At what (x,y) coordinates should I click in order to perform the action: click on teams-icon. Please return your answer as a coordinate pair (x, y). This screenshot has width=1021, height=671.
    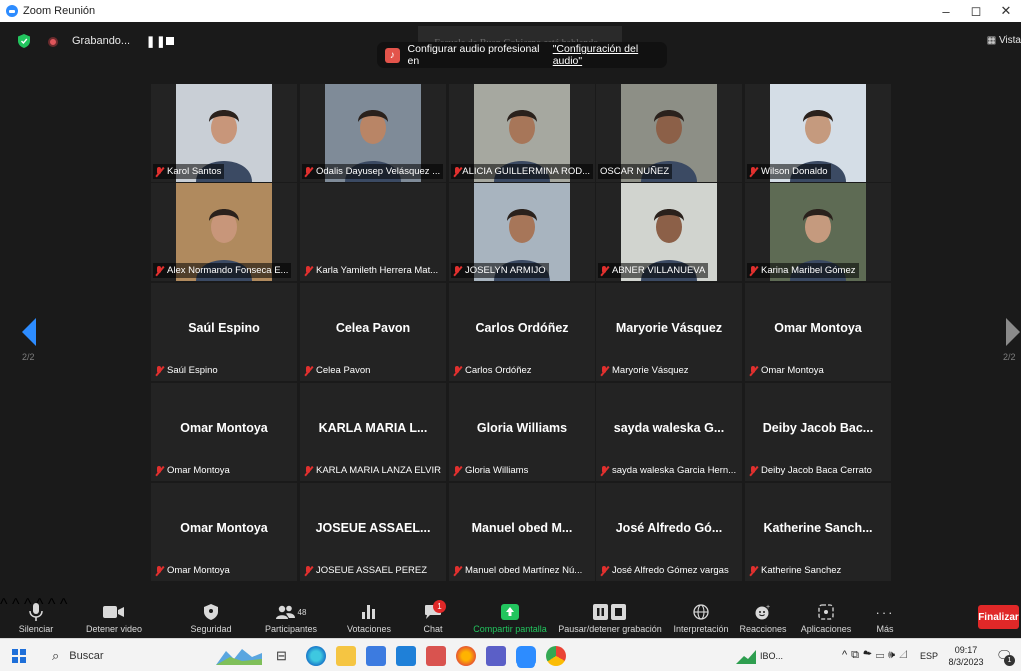
    Looking at the image, I should click on (496, 656).